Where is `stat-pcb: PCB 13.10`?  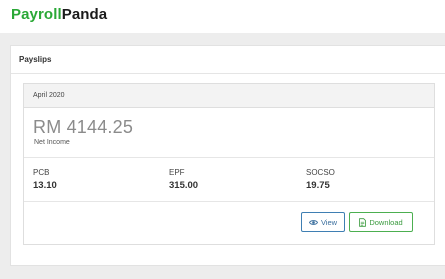
stat-pcb: PCB 13.10 is located at coordinates (45, 179).